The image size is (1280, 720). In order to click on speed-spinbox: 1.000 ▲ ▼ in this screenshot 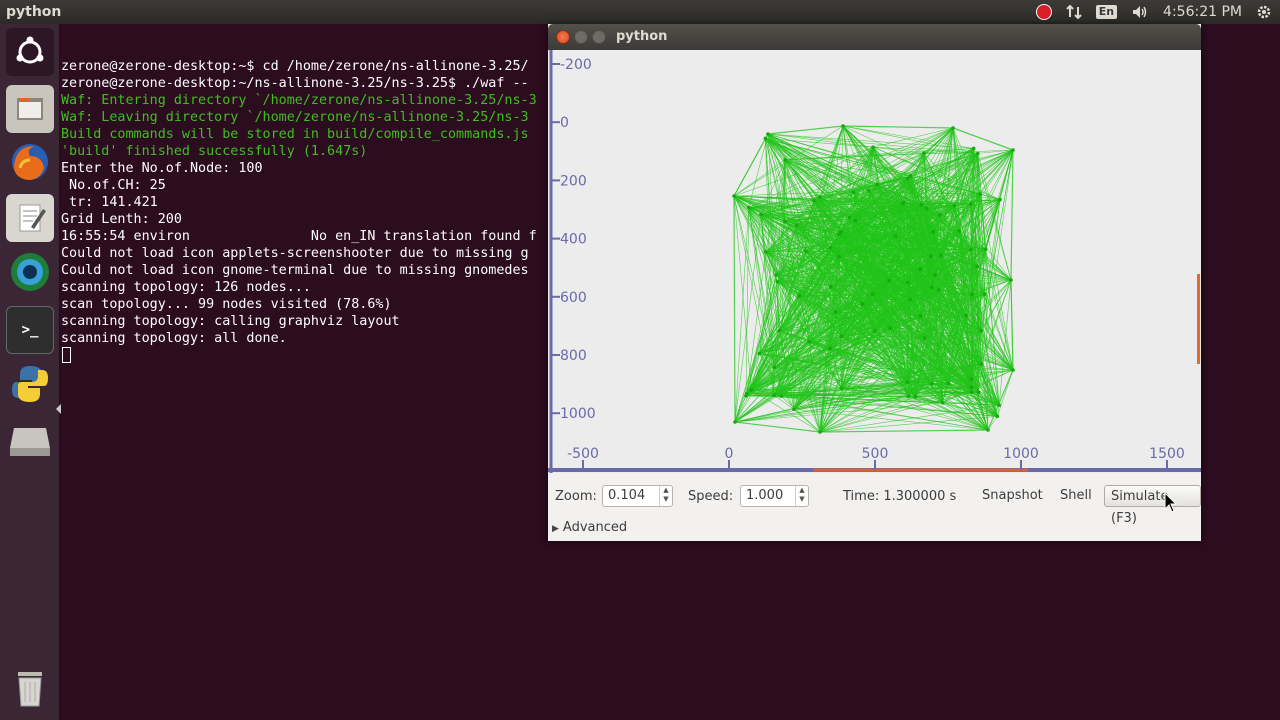, I will do `click(774, 496)`.